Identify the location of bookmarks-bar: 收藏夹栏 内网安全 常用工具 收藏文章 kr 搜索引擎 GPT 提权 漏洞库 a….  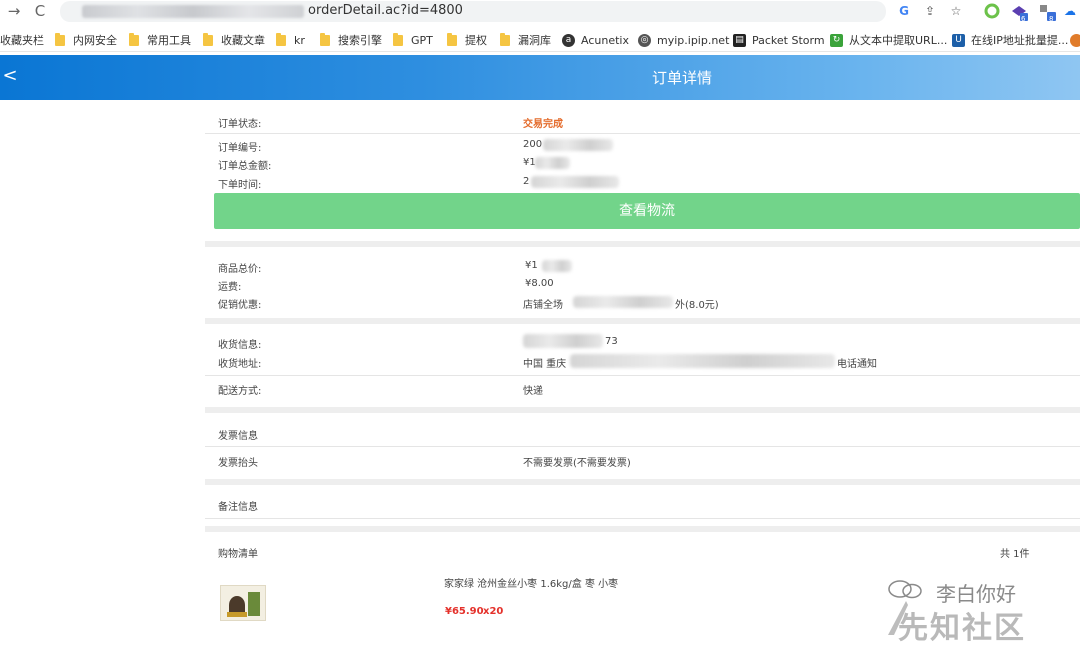
(540, 40).